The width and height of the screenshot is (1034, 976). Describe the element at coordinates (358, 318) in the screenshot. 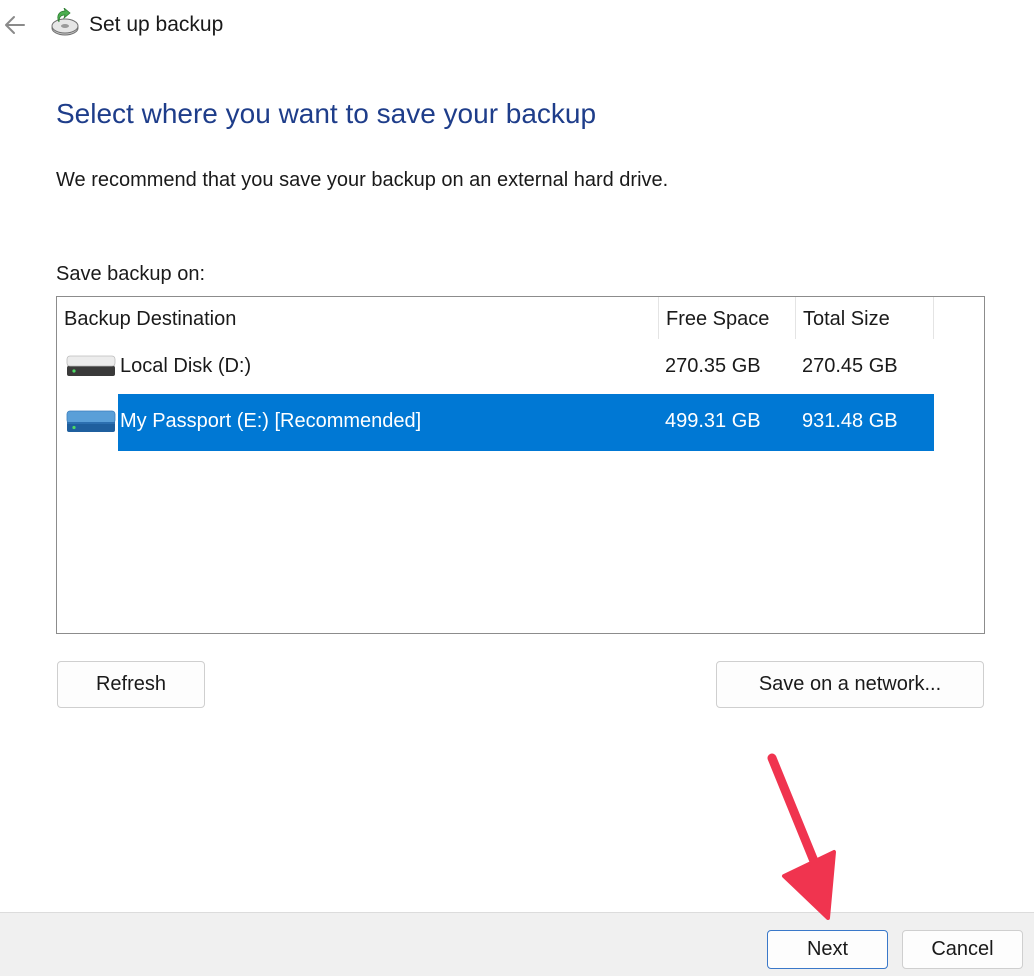

I see `column-header-destination: Backup Destination` at that location.